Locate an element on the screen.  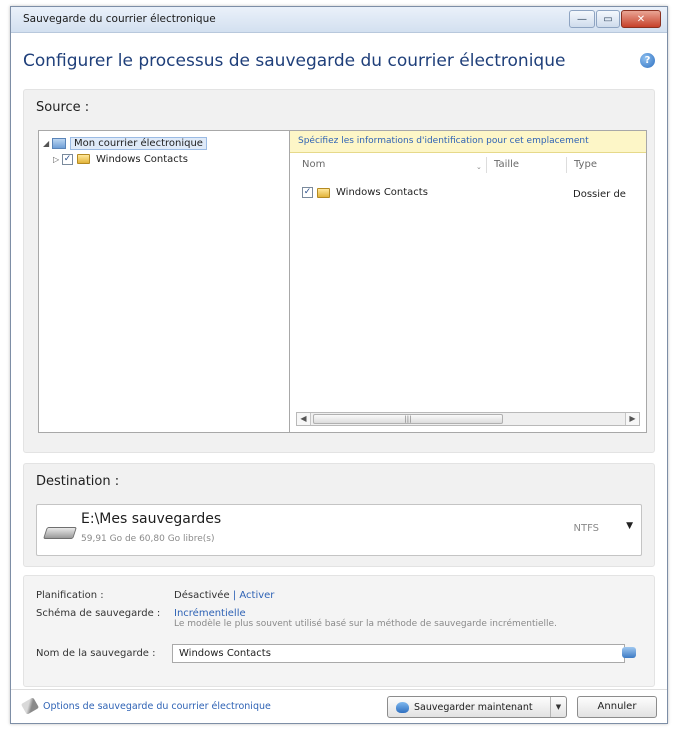
destination-label: Destination : is located at coordinates (78, 481).